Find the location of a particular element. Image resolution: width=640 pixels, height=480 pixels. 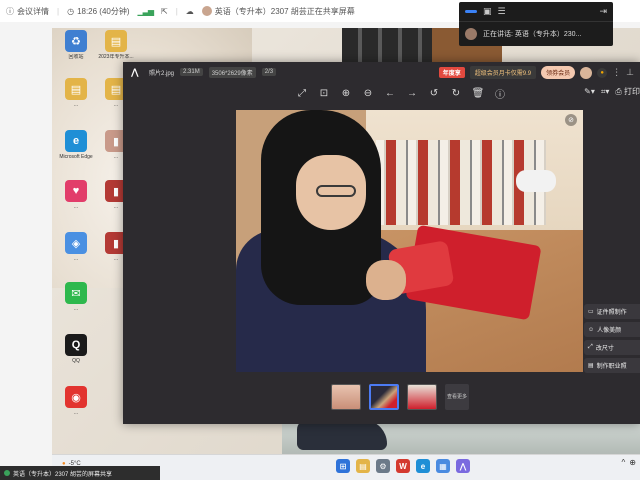

vip-tag: 年度享 is located at coordinates (451, 72).